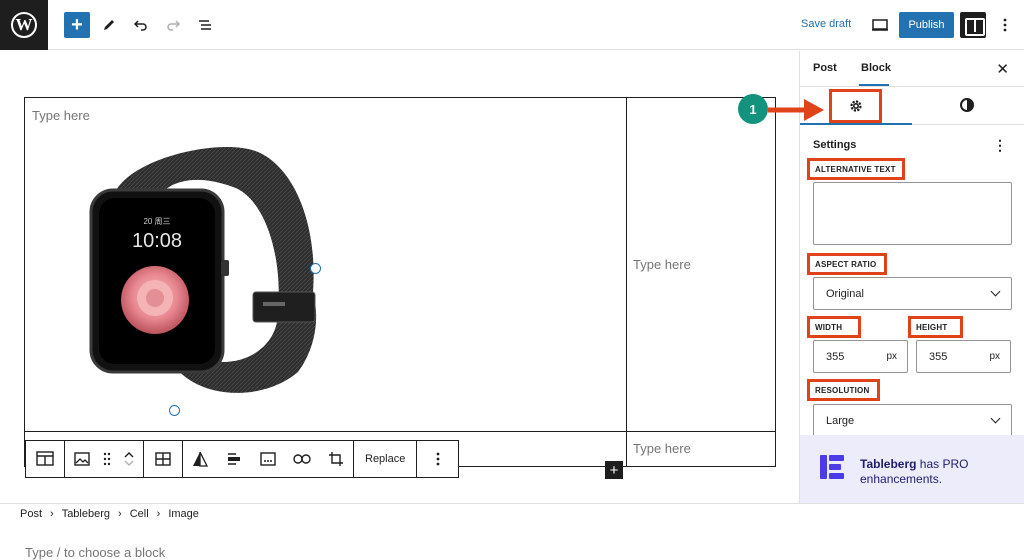 This screenshot has width=1024, height=560. What do you see at coordinates (860, 356) in the screenshot?
I see `width-input: 355 px` at bounding box center [860, 356].